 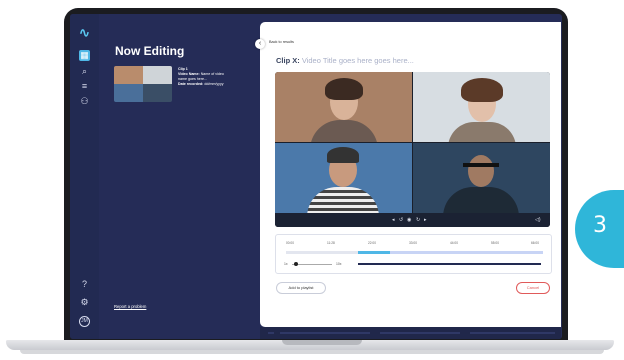 I want to click on timeline-tick: 66:00, so click(x=535, y=243).